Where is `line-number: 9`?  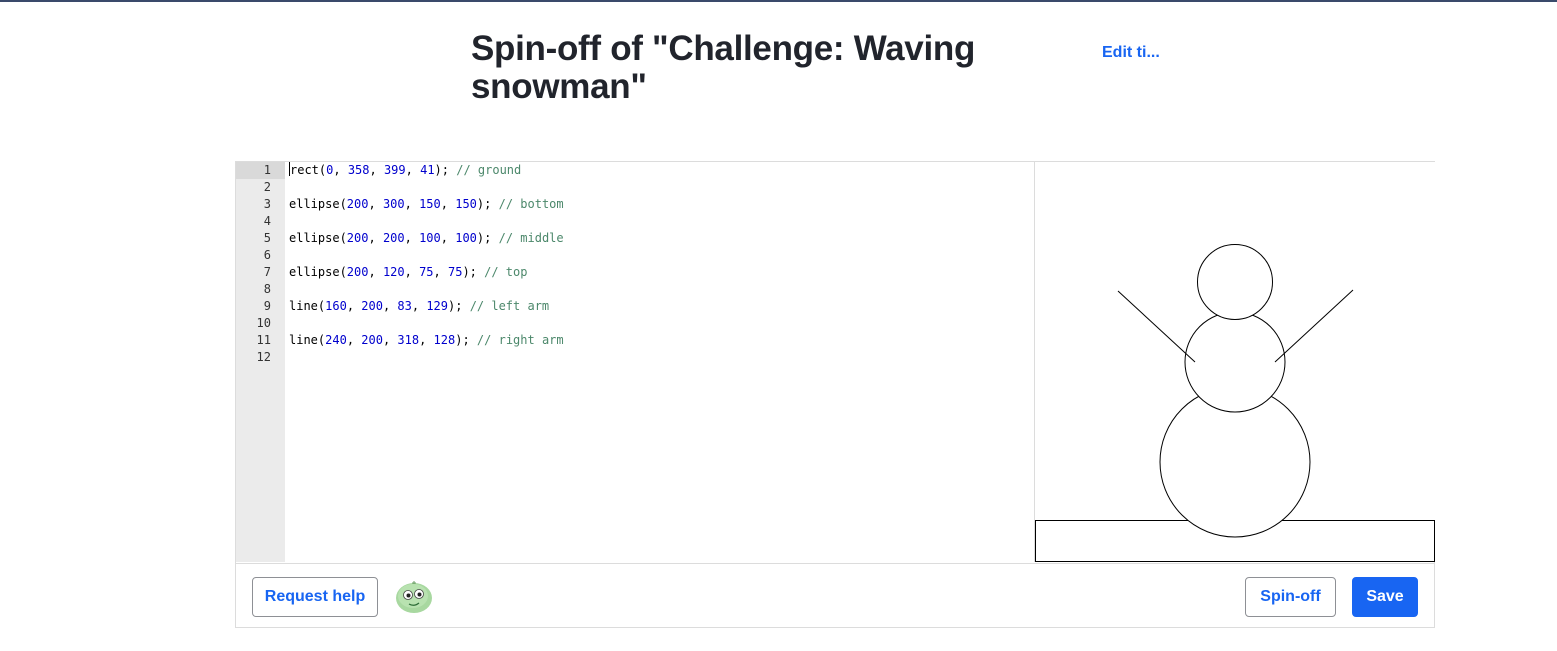
line-number: 9 is located at coordinates (267, 306).